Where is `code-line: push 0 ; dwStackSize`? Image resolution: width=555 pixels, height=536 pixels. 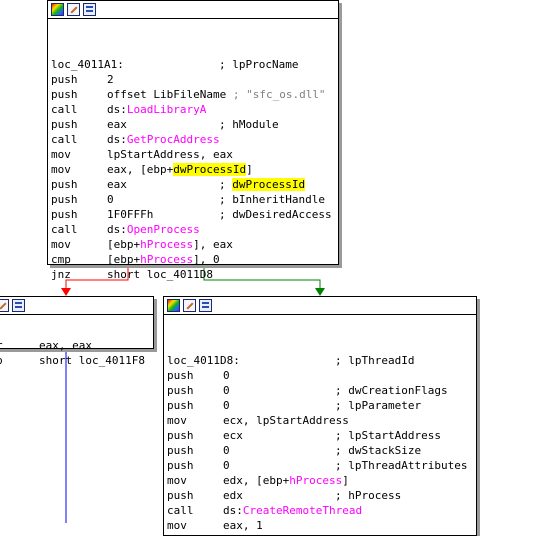 code-line: push 0 ; dwStackSize is located at coordinates (320, 450).